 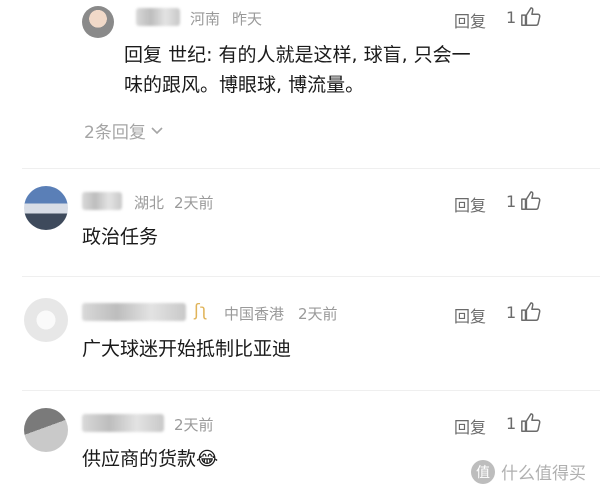 What do you see at coordinates (143, 55) in the screenshot?
I see `reply-prefix: 回复` at bounding box center [143, 55].